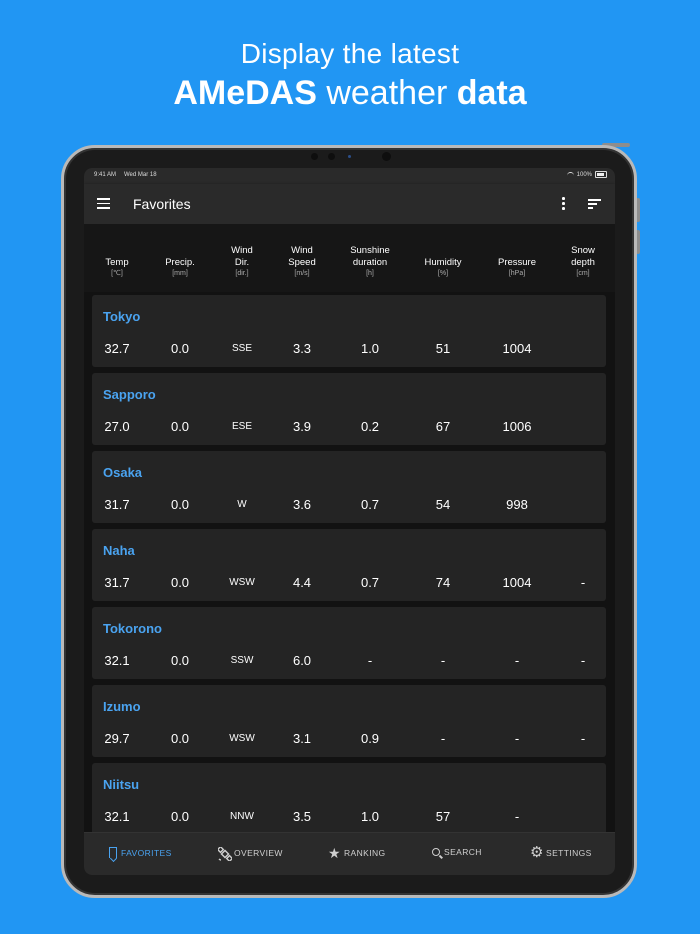 The width and height of the screenshot is (700, 934). I want to click on sort-icon, so click(595, 204).